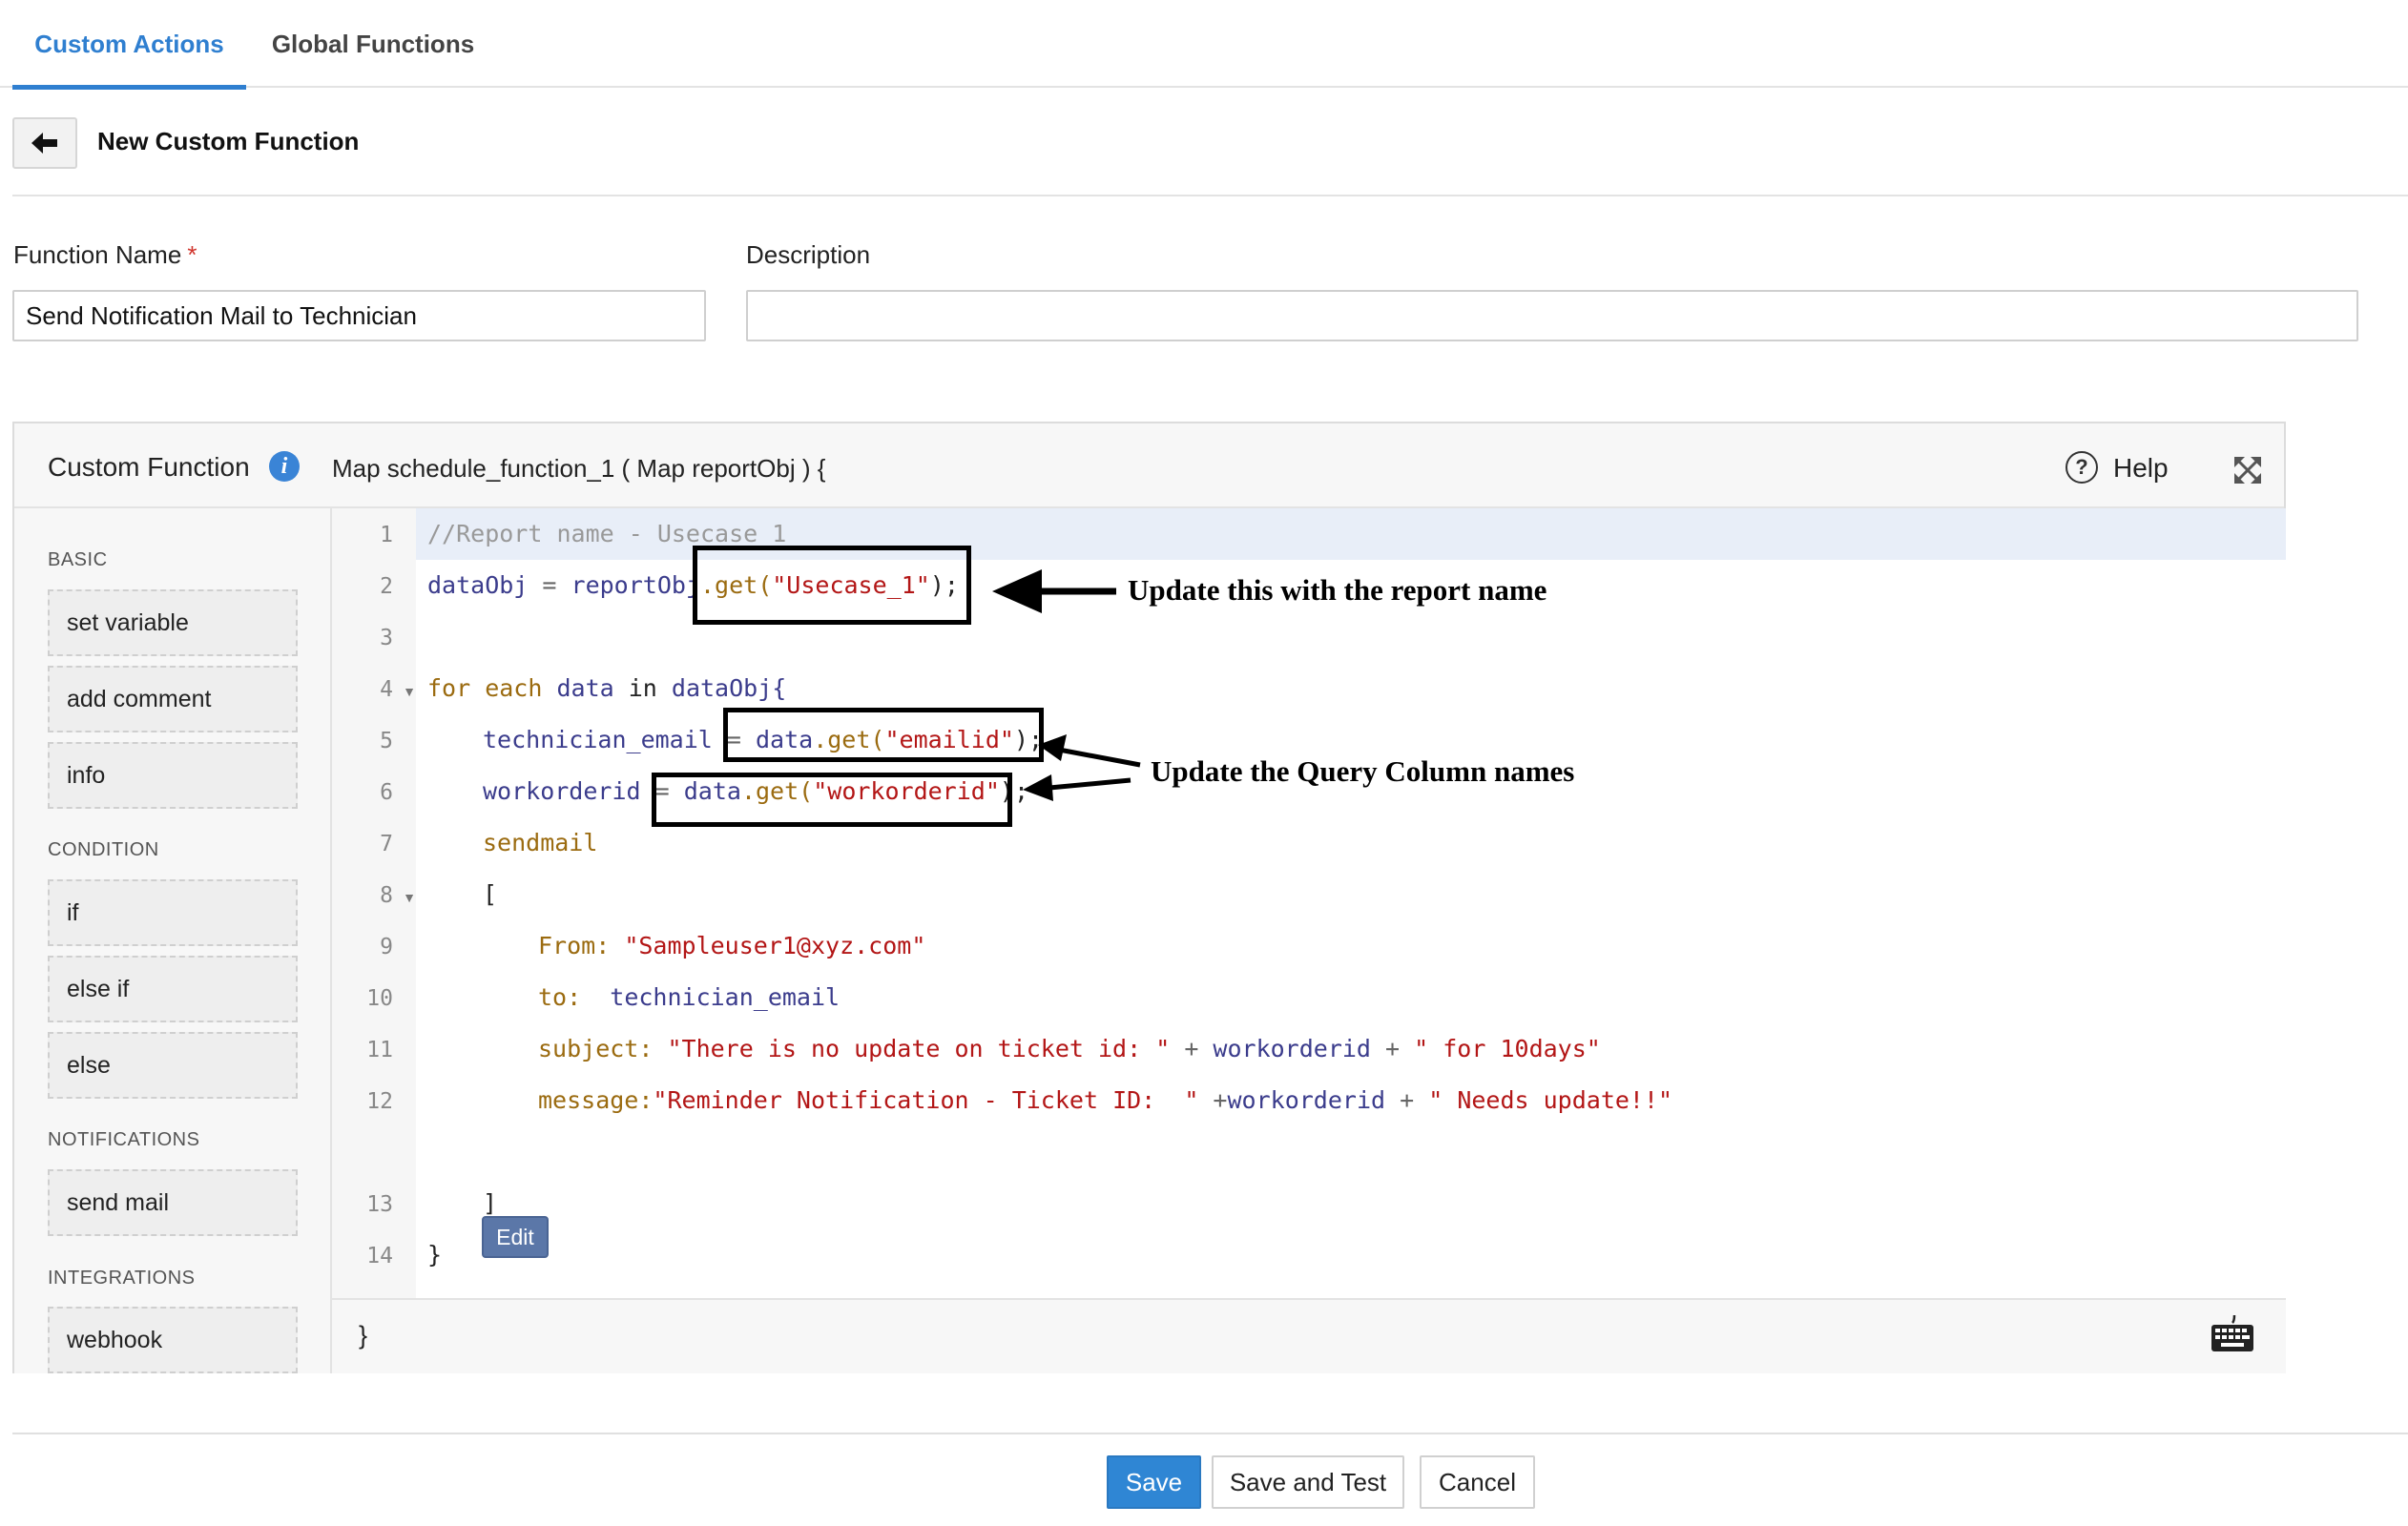 The width and height of the screenshot is (2408, 1526). Describe the element at coordinates (1477, 1482) in the screenshot. I see `cancel-button: Cancel` at that location.